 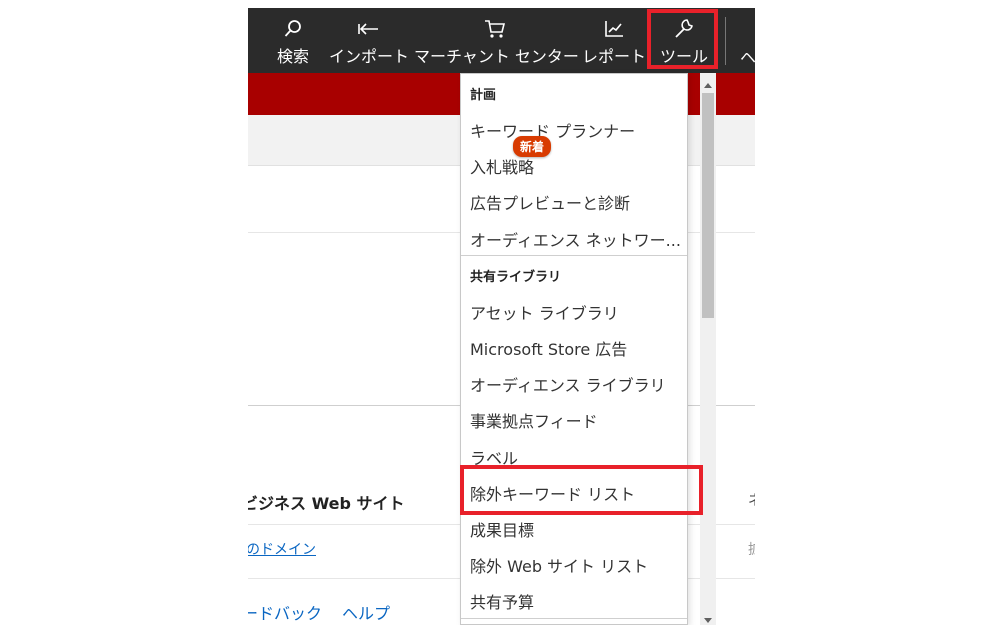 I want to click on menu-item-website-exclusion-lists: 除外 Web サイト リスト, so click(x=559, y=565).